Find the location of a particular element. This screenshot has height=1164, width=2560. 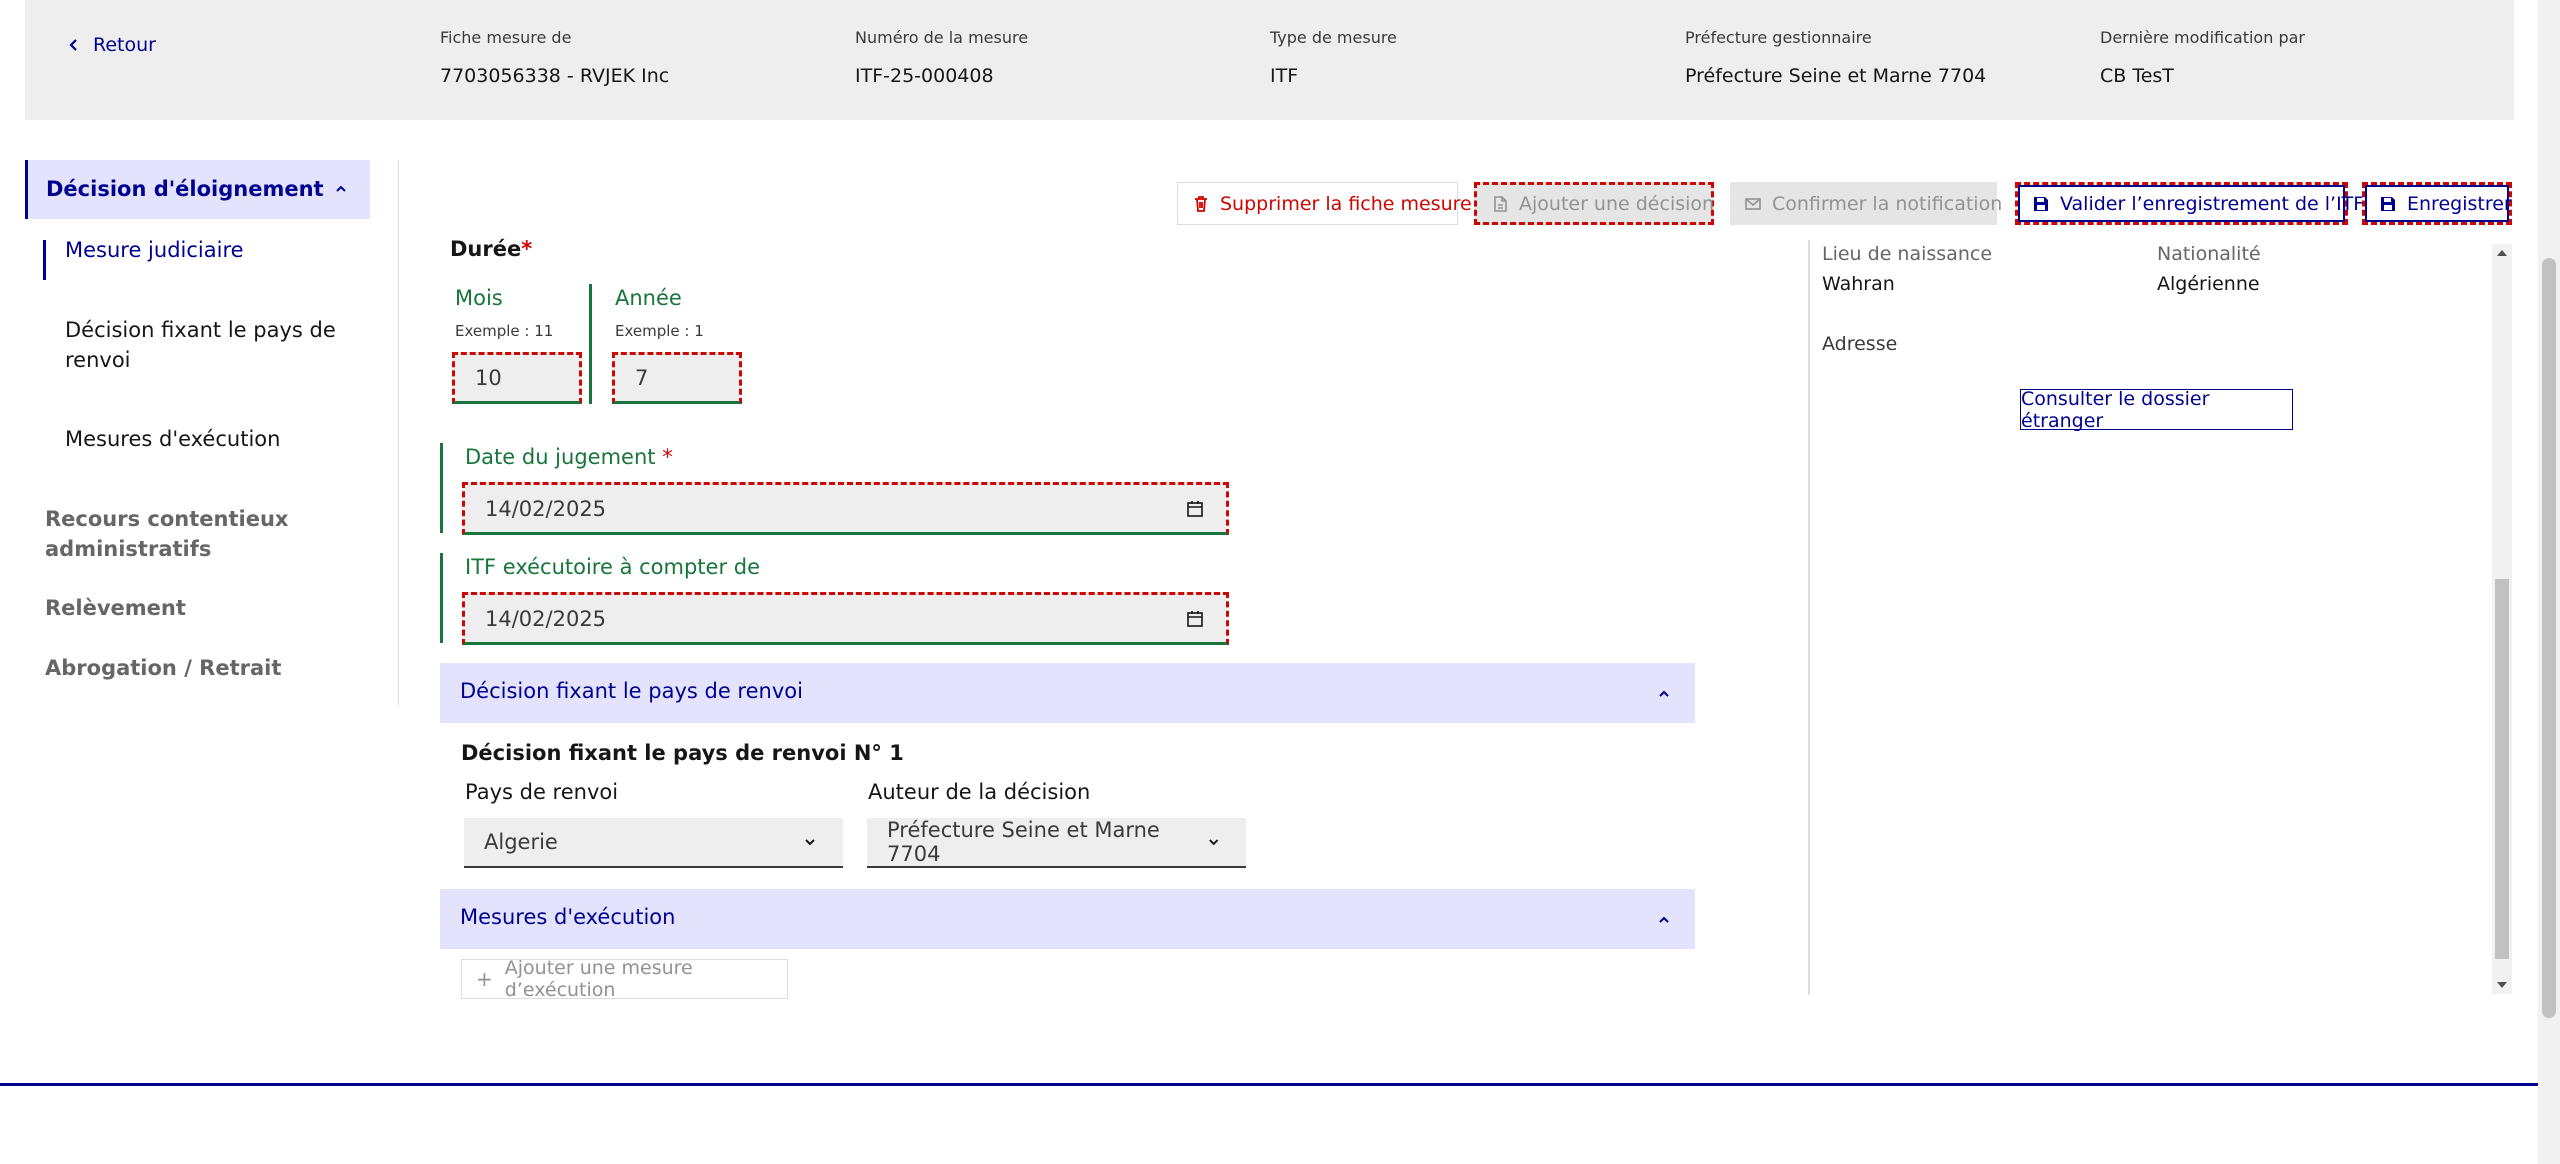

sidebar-item-mesures-execution: Mesures d'exécution is located at coordinates (172, 439).